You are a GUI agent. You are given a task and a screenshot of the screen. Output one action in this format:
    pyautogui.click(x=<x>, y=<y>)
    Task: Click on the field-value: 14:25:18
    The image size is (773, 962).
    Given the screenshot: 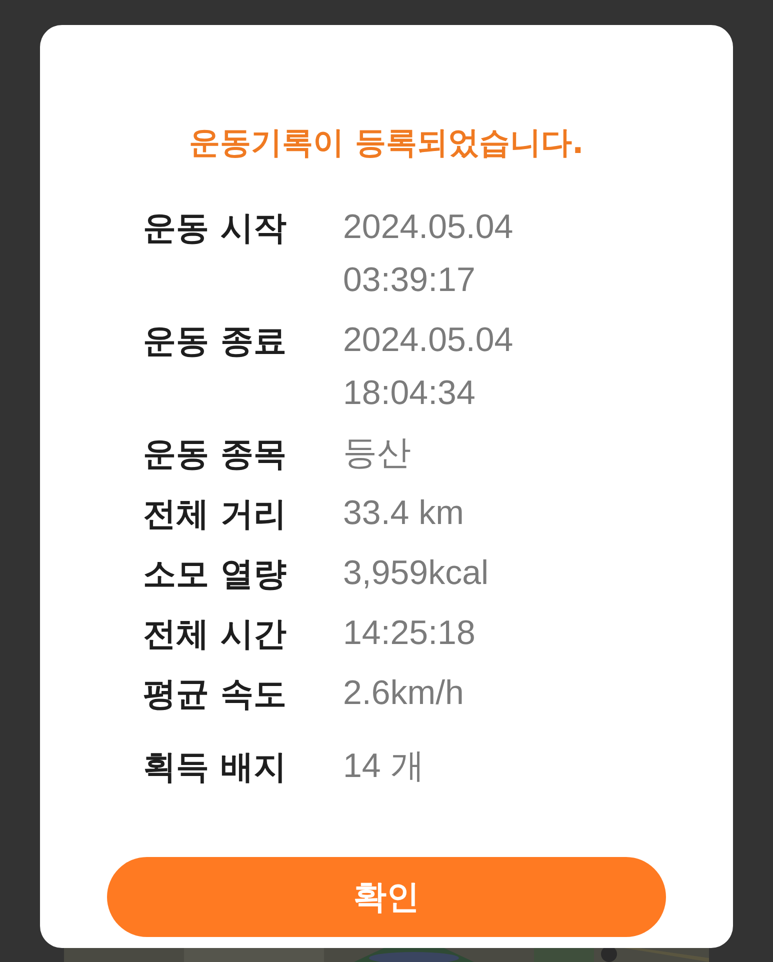 What is the action you would take?
    pyautogui.click(x=409, y=633)
    